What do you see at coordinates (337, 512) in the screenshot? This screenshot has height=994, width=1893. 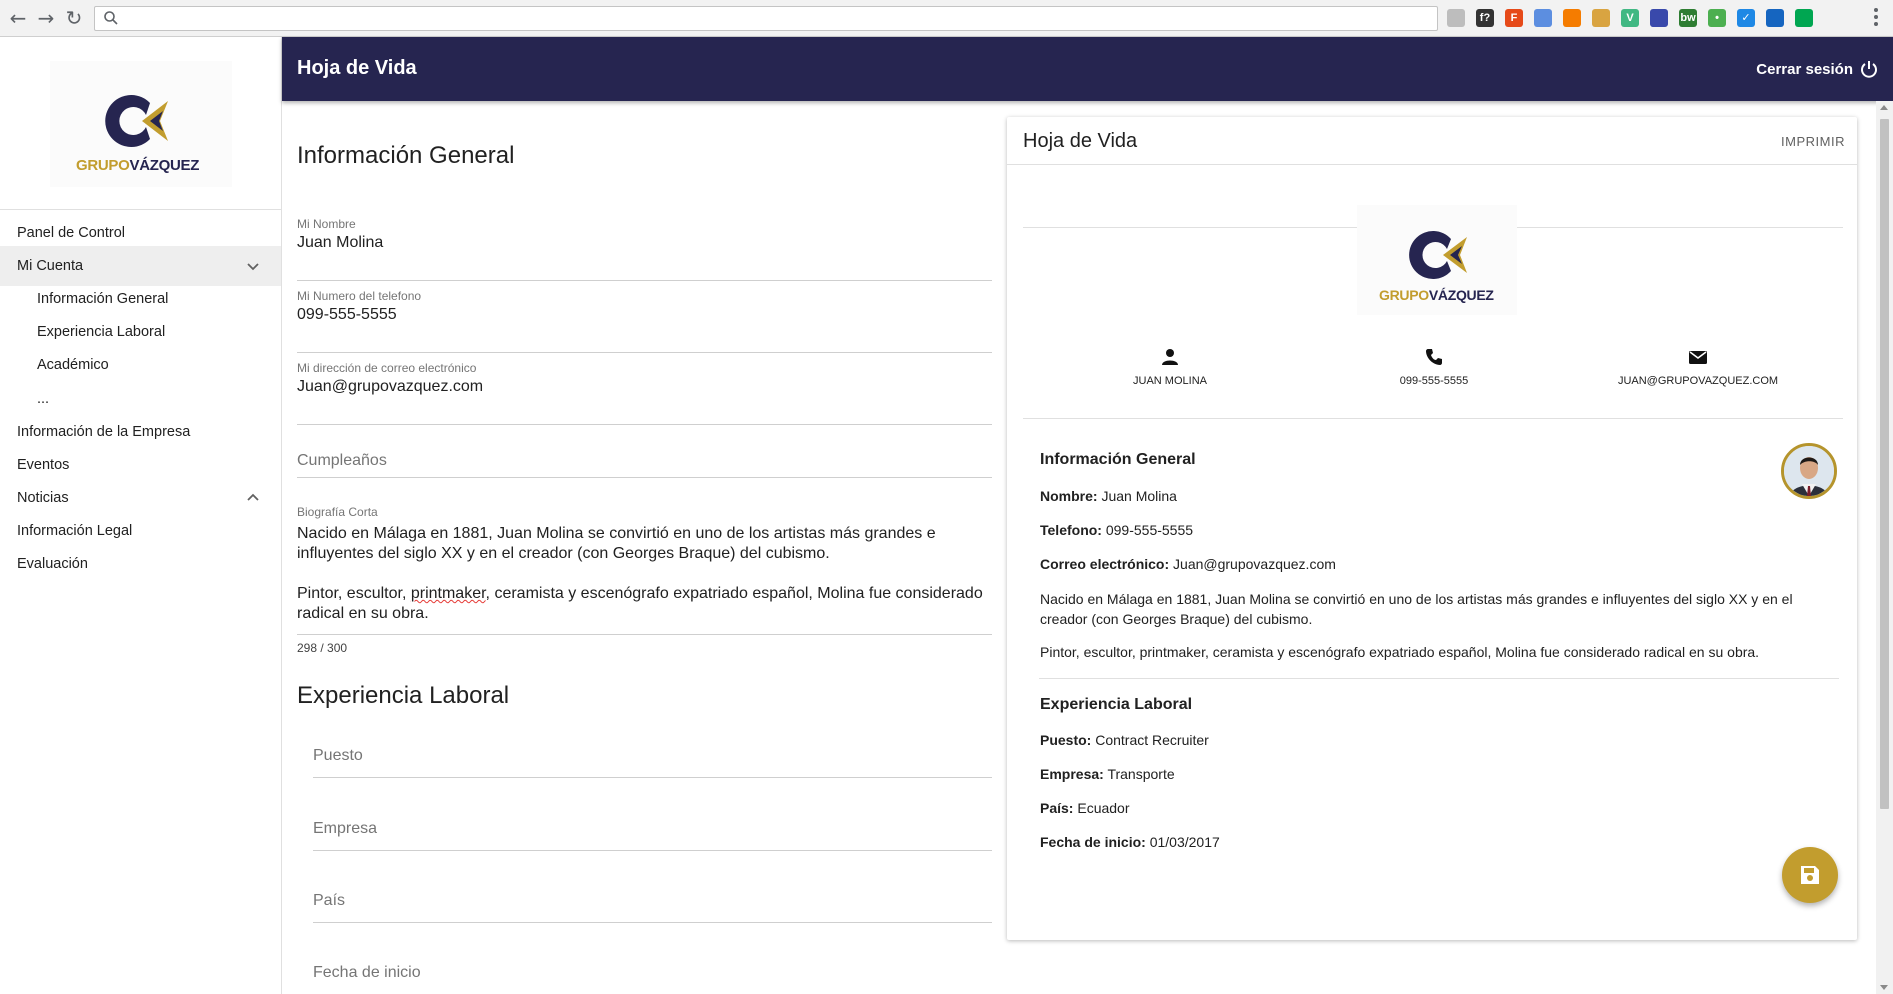 I see `bio-label: Biografía Corta` at bounding box center [337, 512].